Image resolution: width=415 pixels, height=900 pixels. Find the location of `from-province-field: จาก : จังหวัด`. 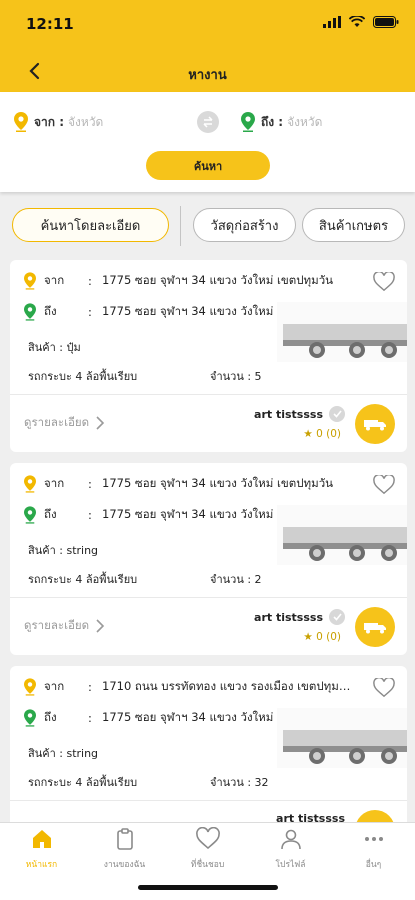

from-province-field: จาก : จังหวัด is located at coordinates (58, 122).